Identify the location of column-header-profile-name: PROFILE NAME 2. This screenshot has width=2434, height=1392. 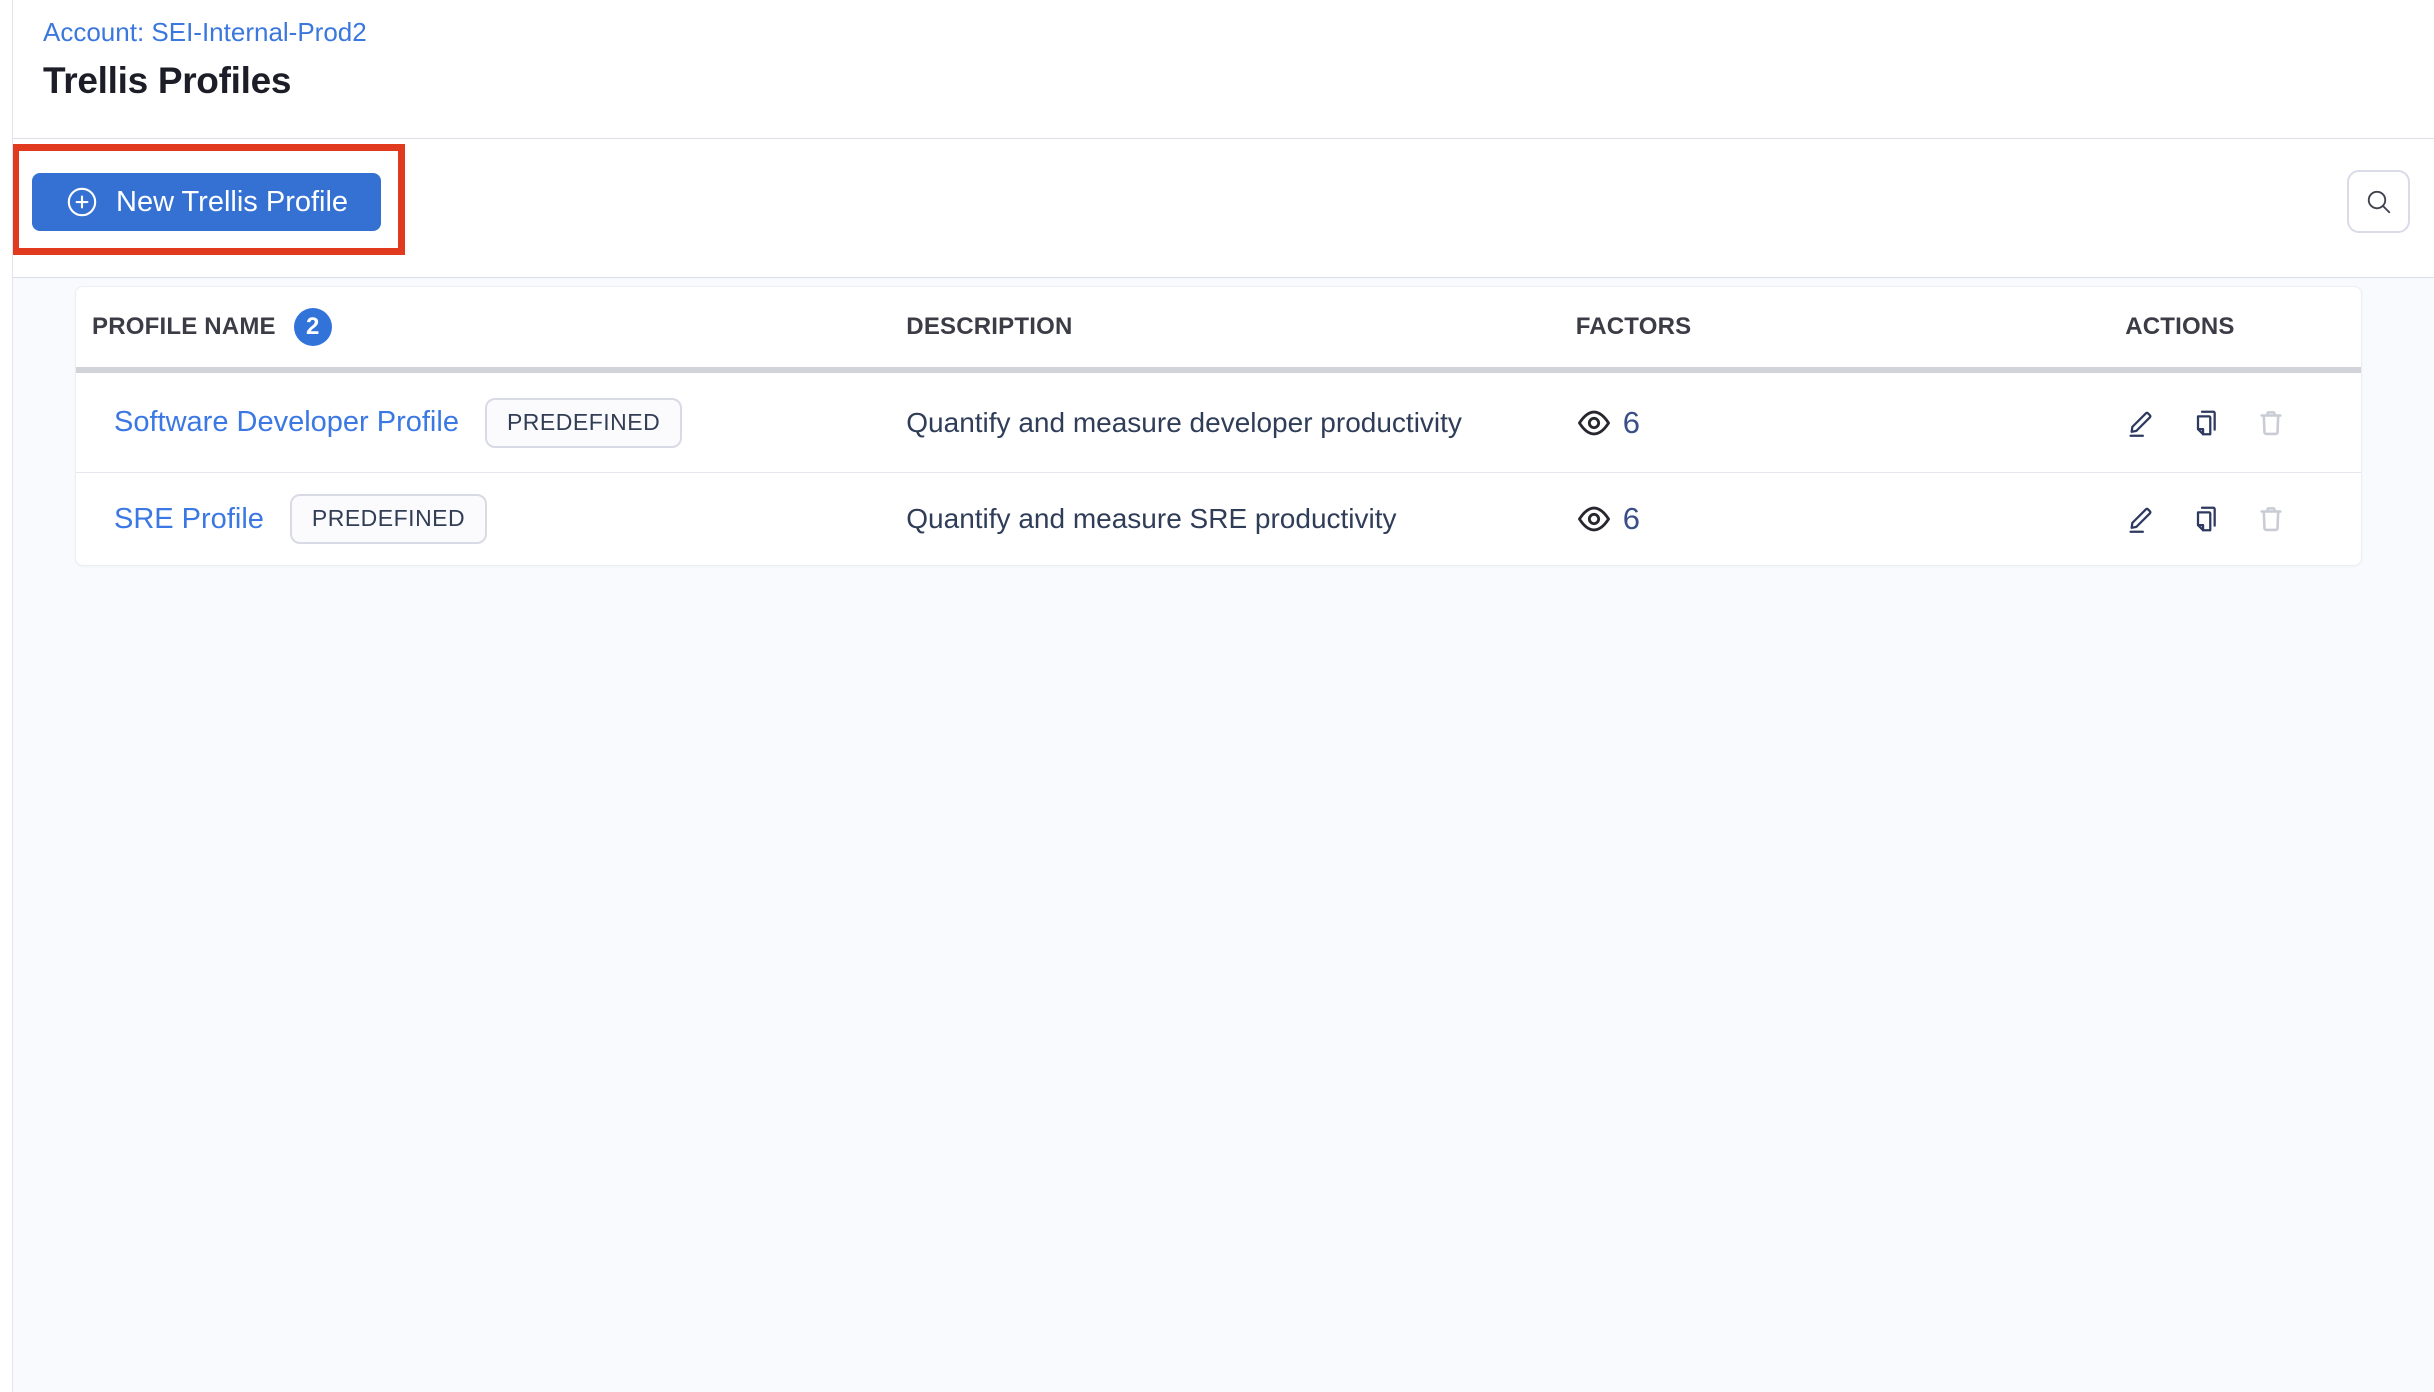
(478, 327).